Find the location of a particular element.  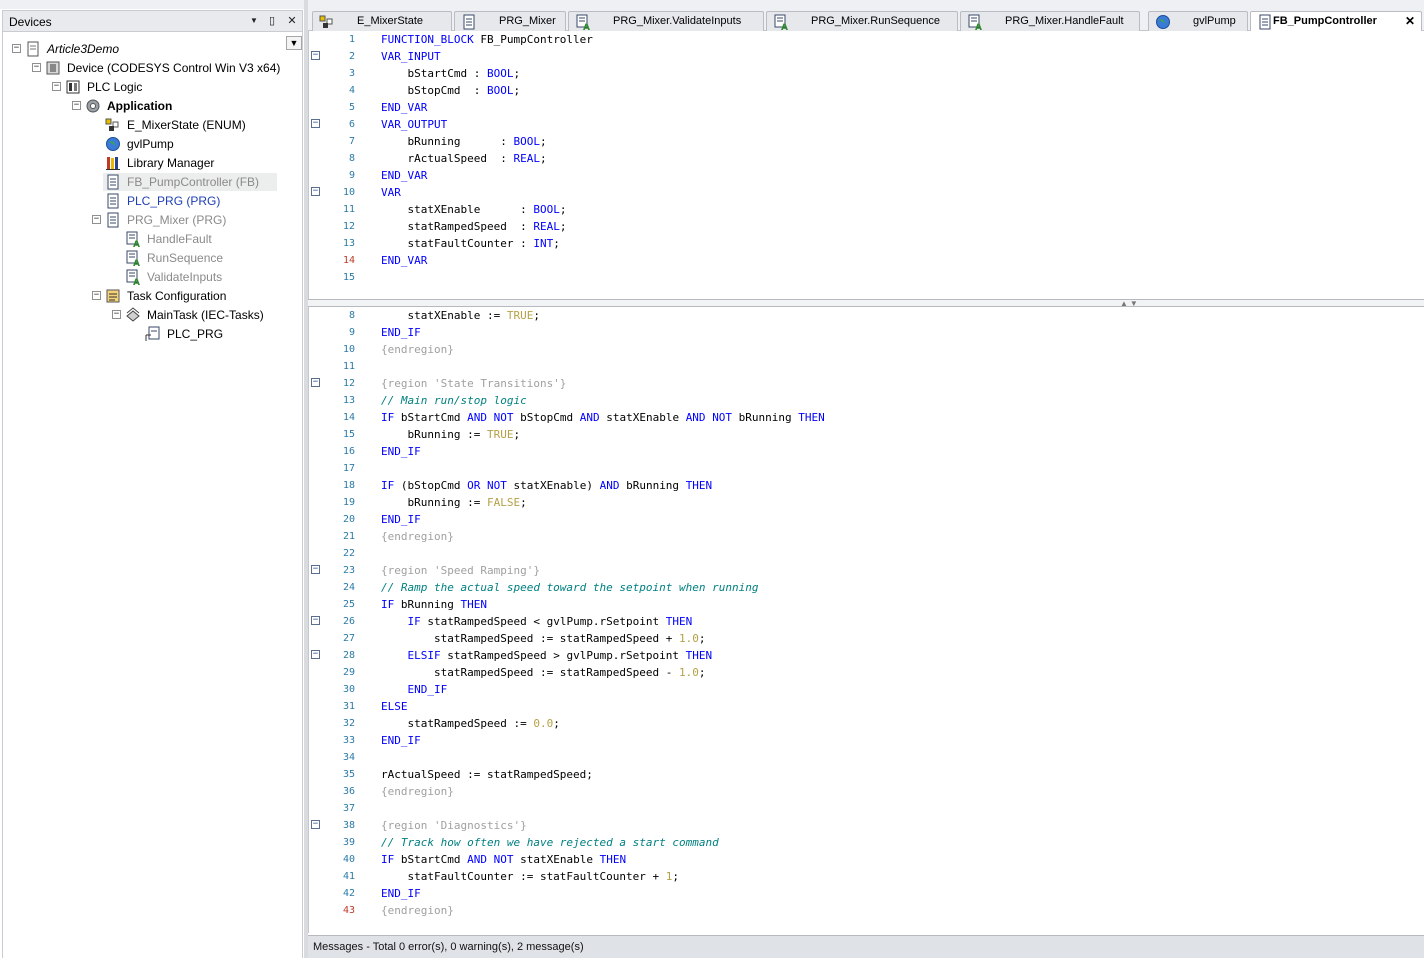

code-line: 1 FUNCTION_BLOCK FB_PumpController is located at coordinates (866, 39).